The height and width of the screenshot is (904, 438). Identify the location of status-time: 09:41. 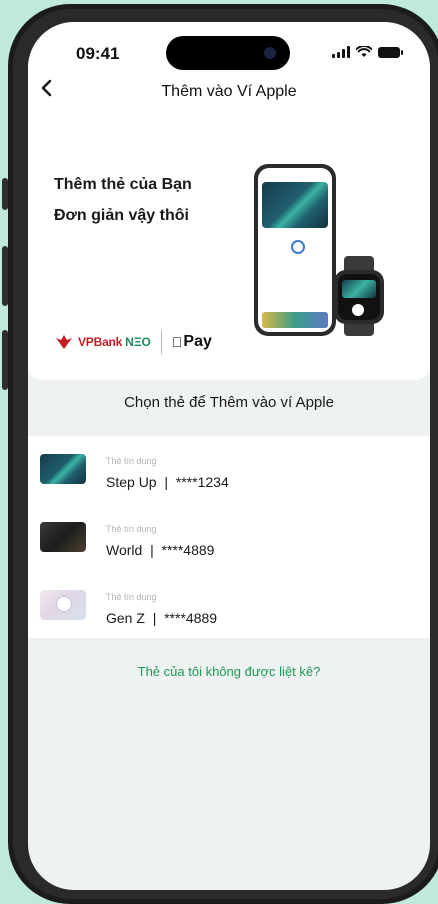
(98, 53).